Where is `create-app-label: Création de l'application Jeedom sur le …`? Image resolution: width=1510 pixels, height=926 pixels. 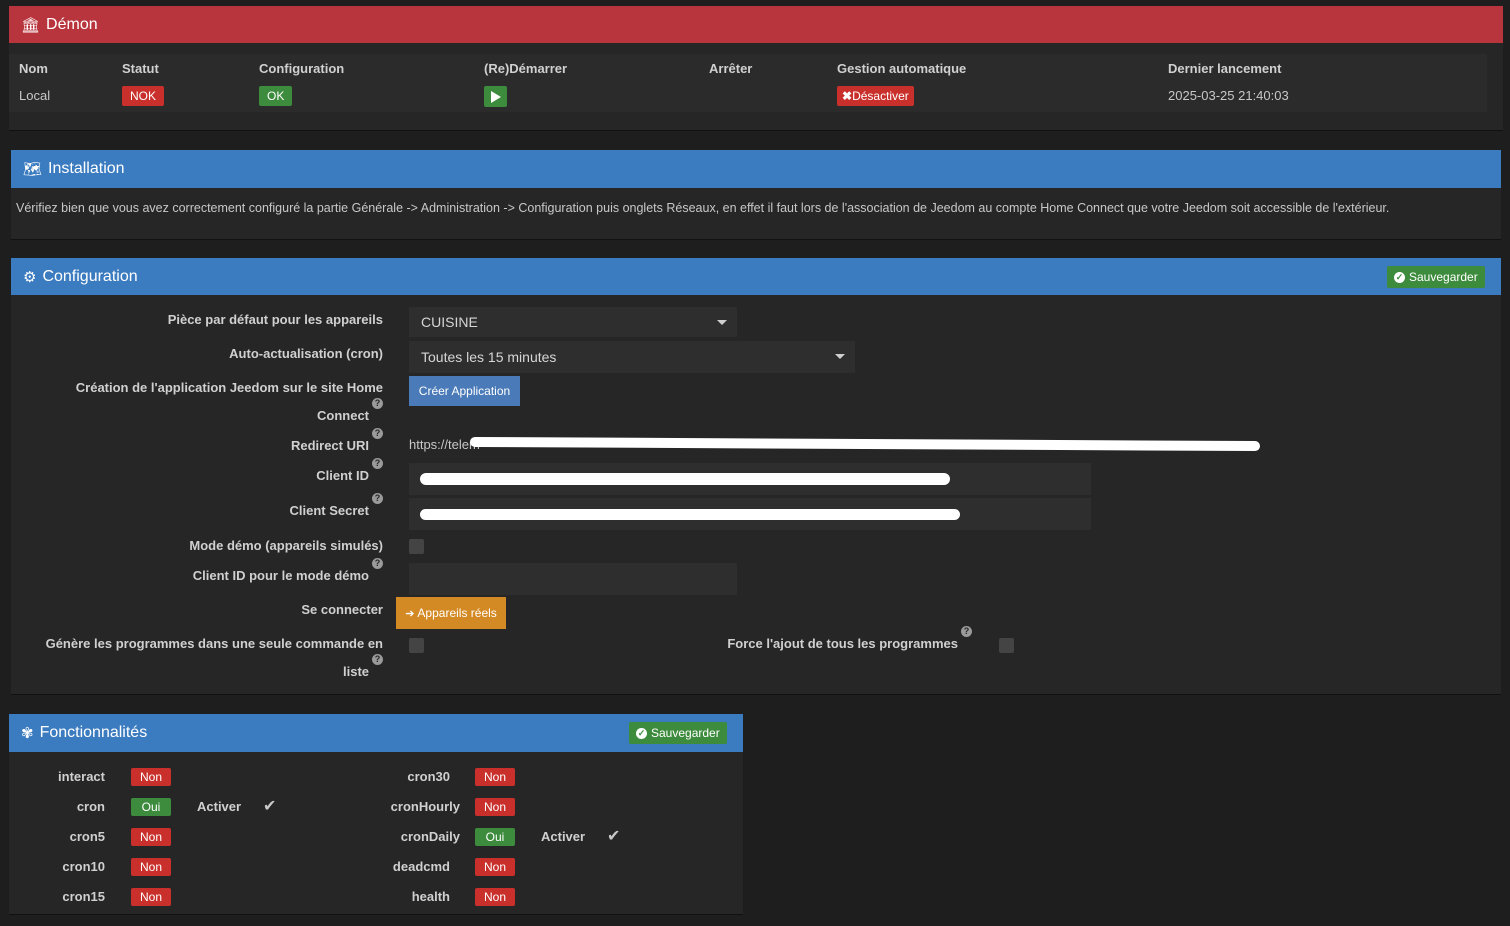
create-app-label: Création de l'application Jeedom sur le … is located at coordinates (201, 402).